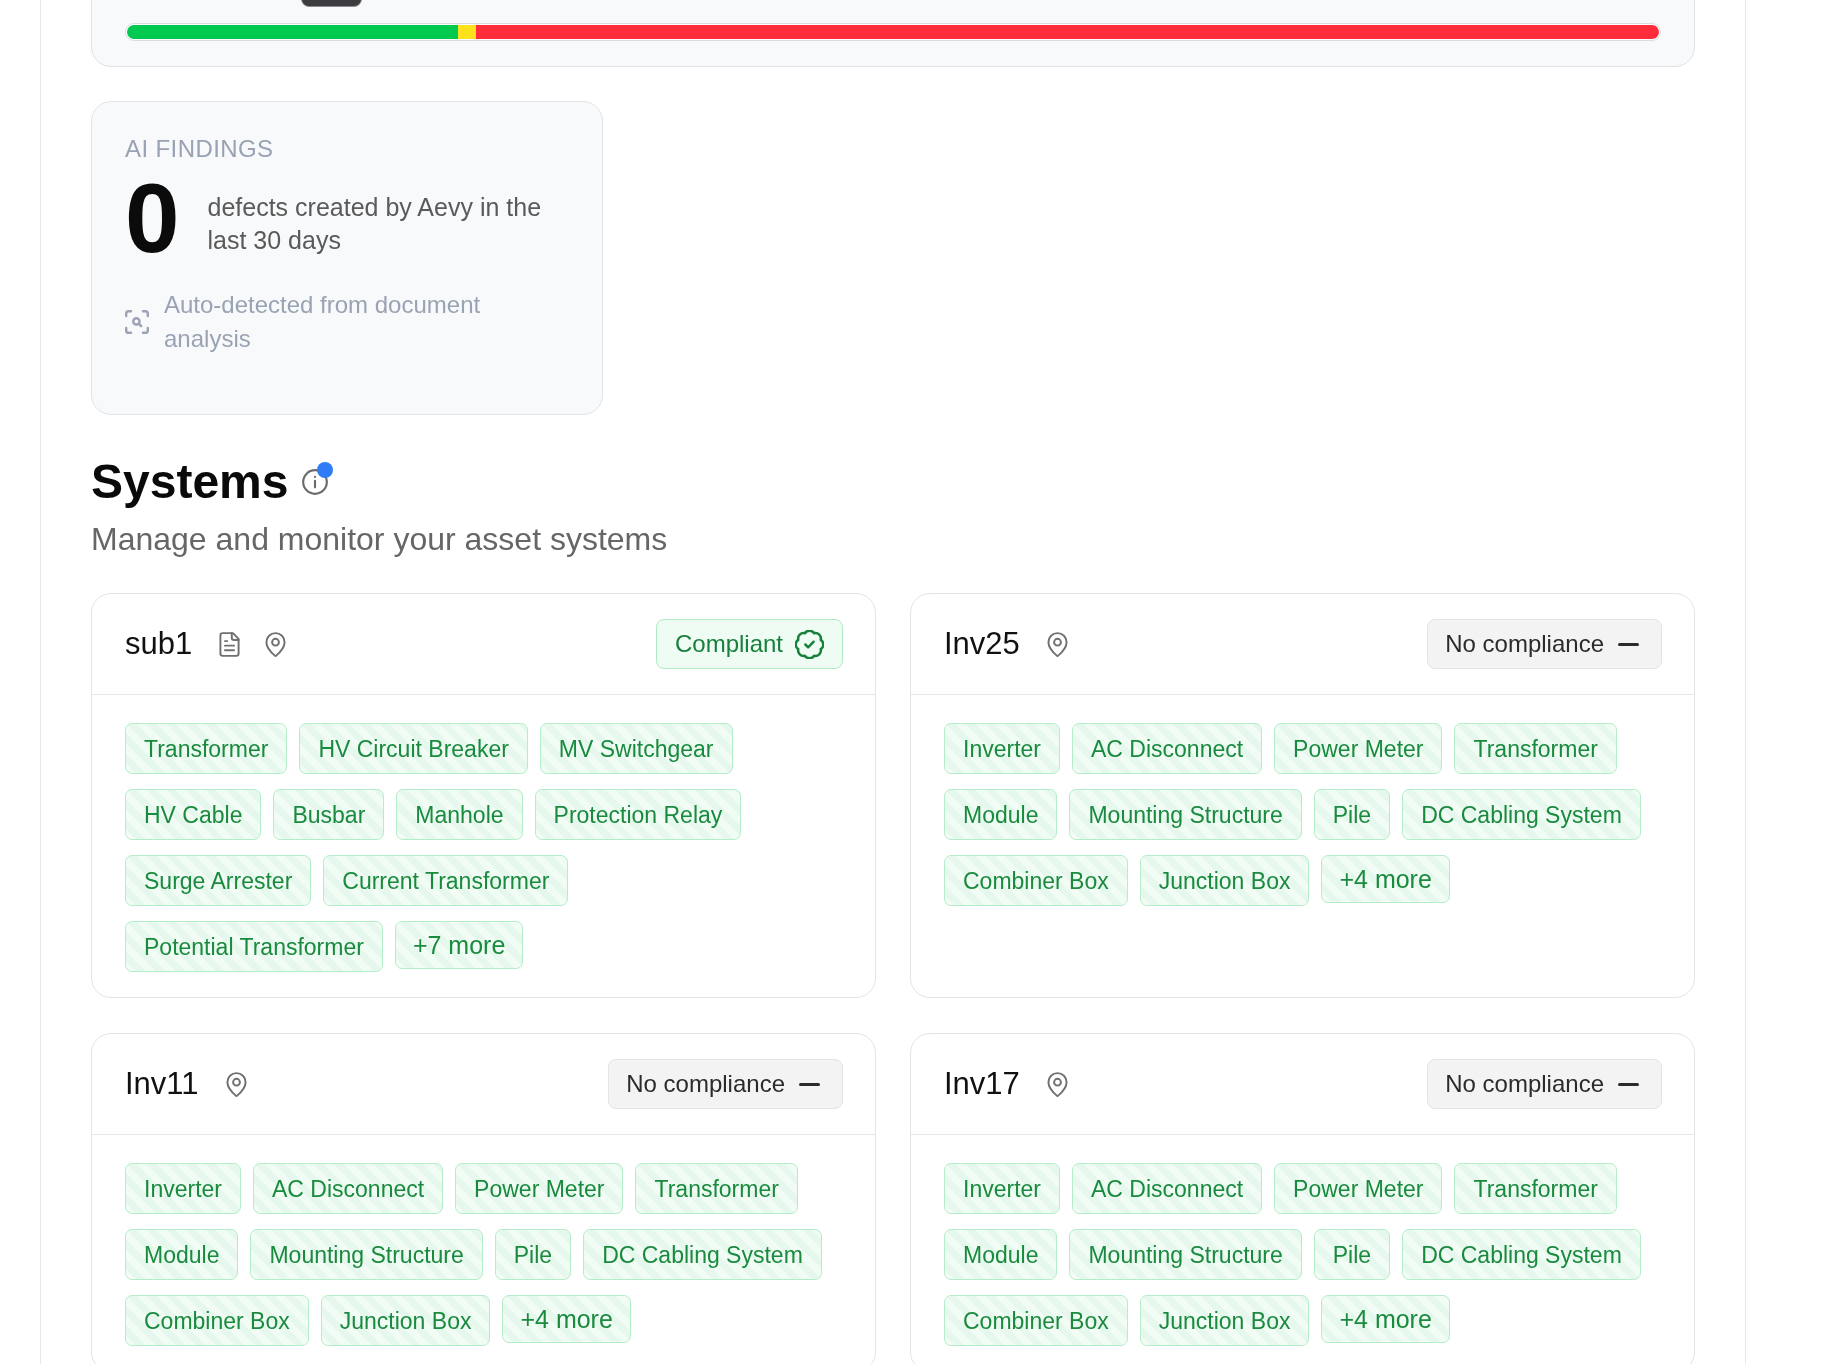 The image size is (1830, 1364). I want to click on more-tags-button: +7 more, so click(459, 945).